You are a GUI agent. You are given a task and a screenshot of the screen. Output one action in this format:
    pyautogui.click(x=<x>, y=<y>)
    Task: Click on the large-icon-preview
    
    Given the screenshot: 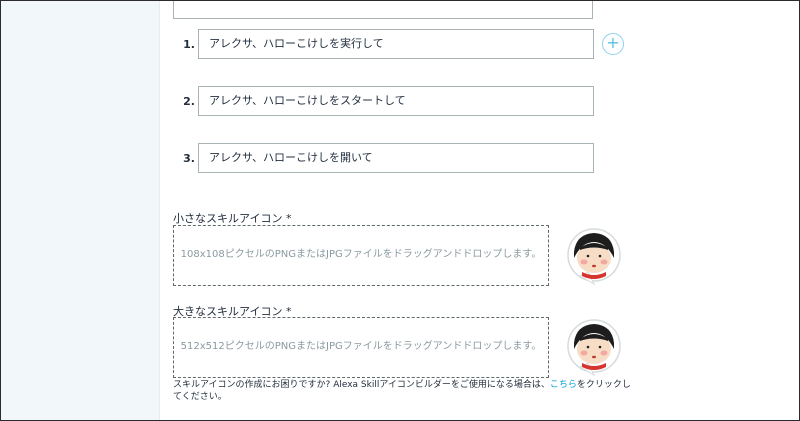 What is the action you would take?
    pyautogui.click(x=594, y=348)
    